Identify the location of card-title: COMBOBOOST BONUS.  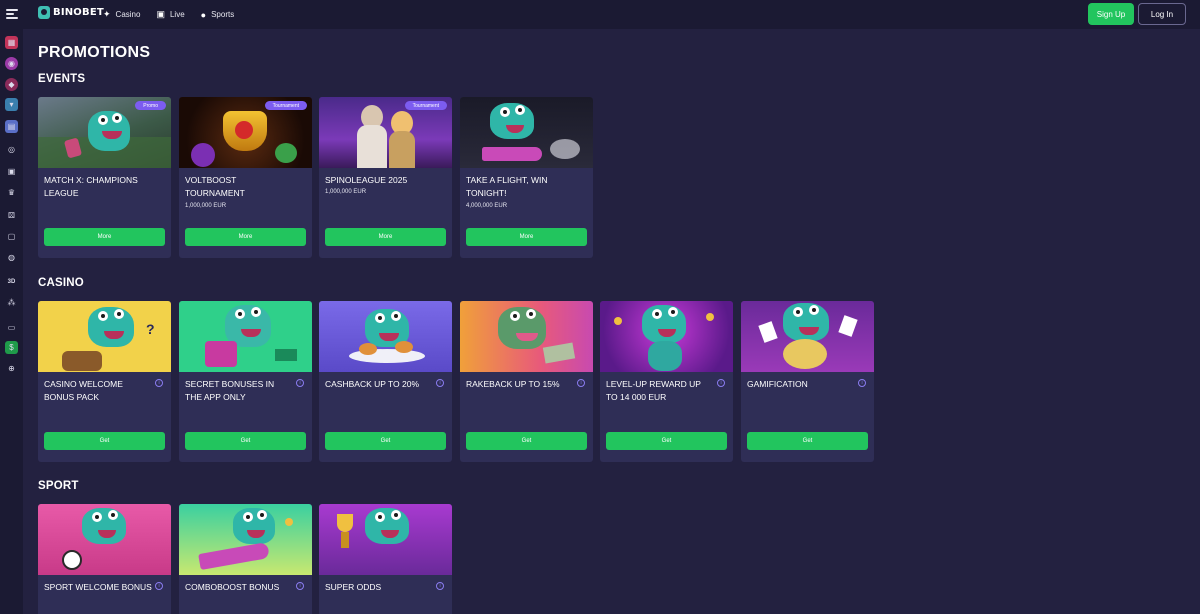
(232, 587).